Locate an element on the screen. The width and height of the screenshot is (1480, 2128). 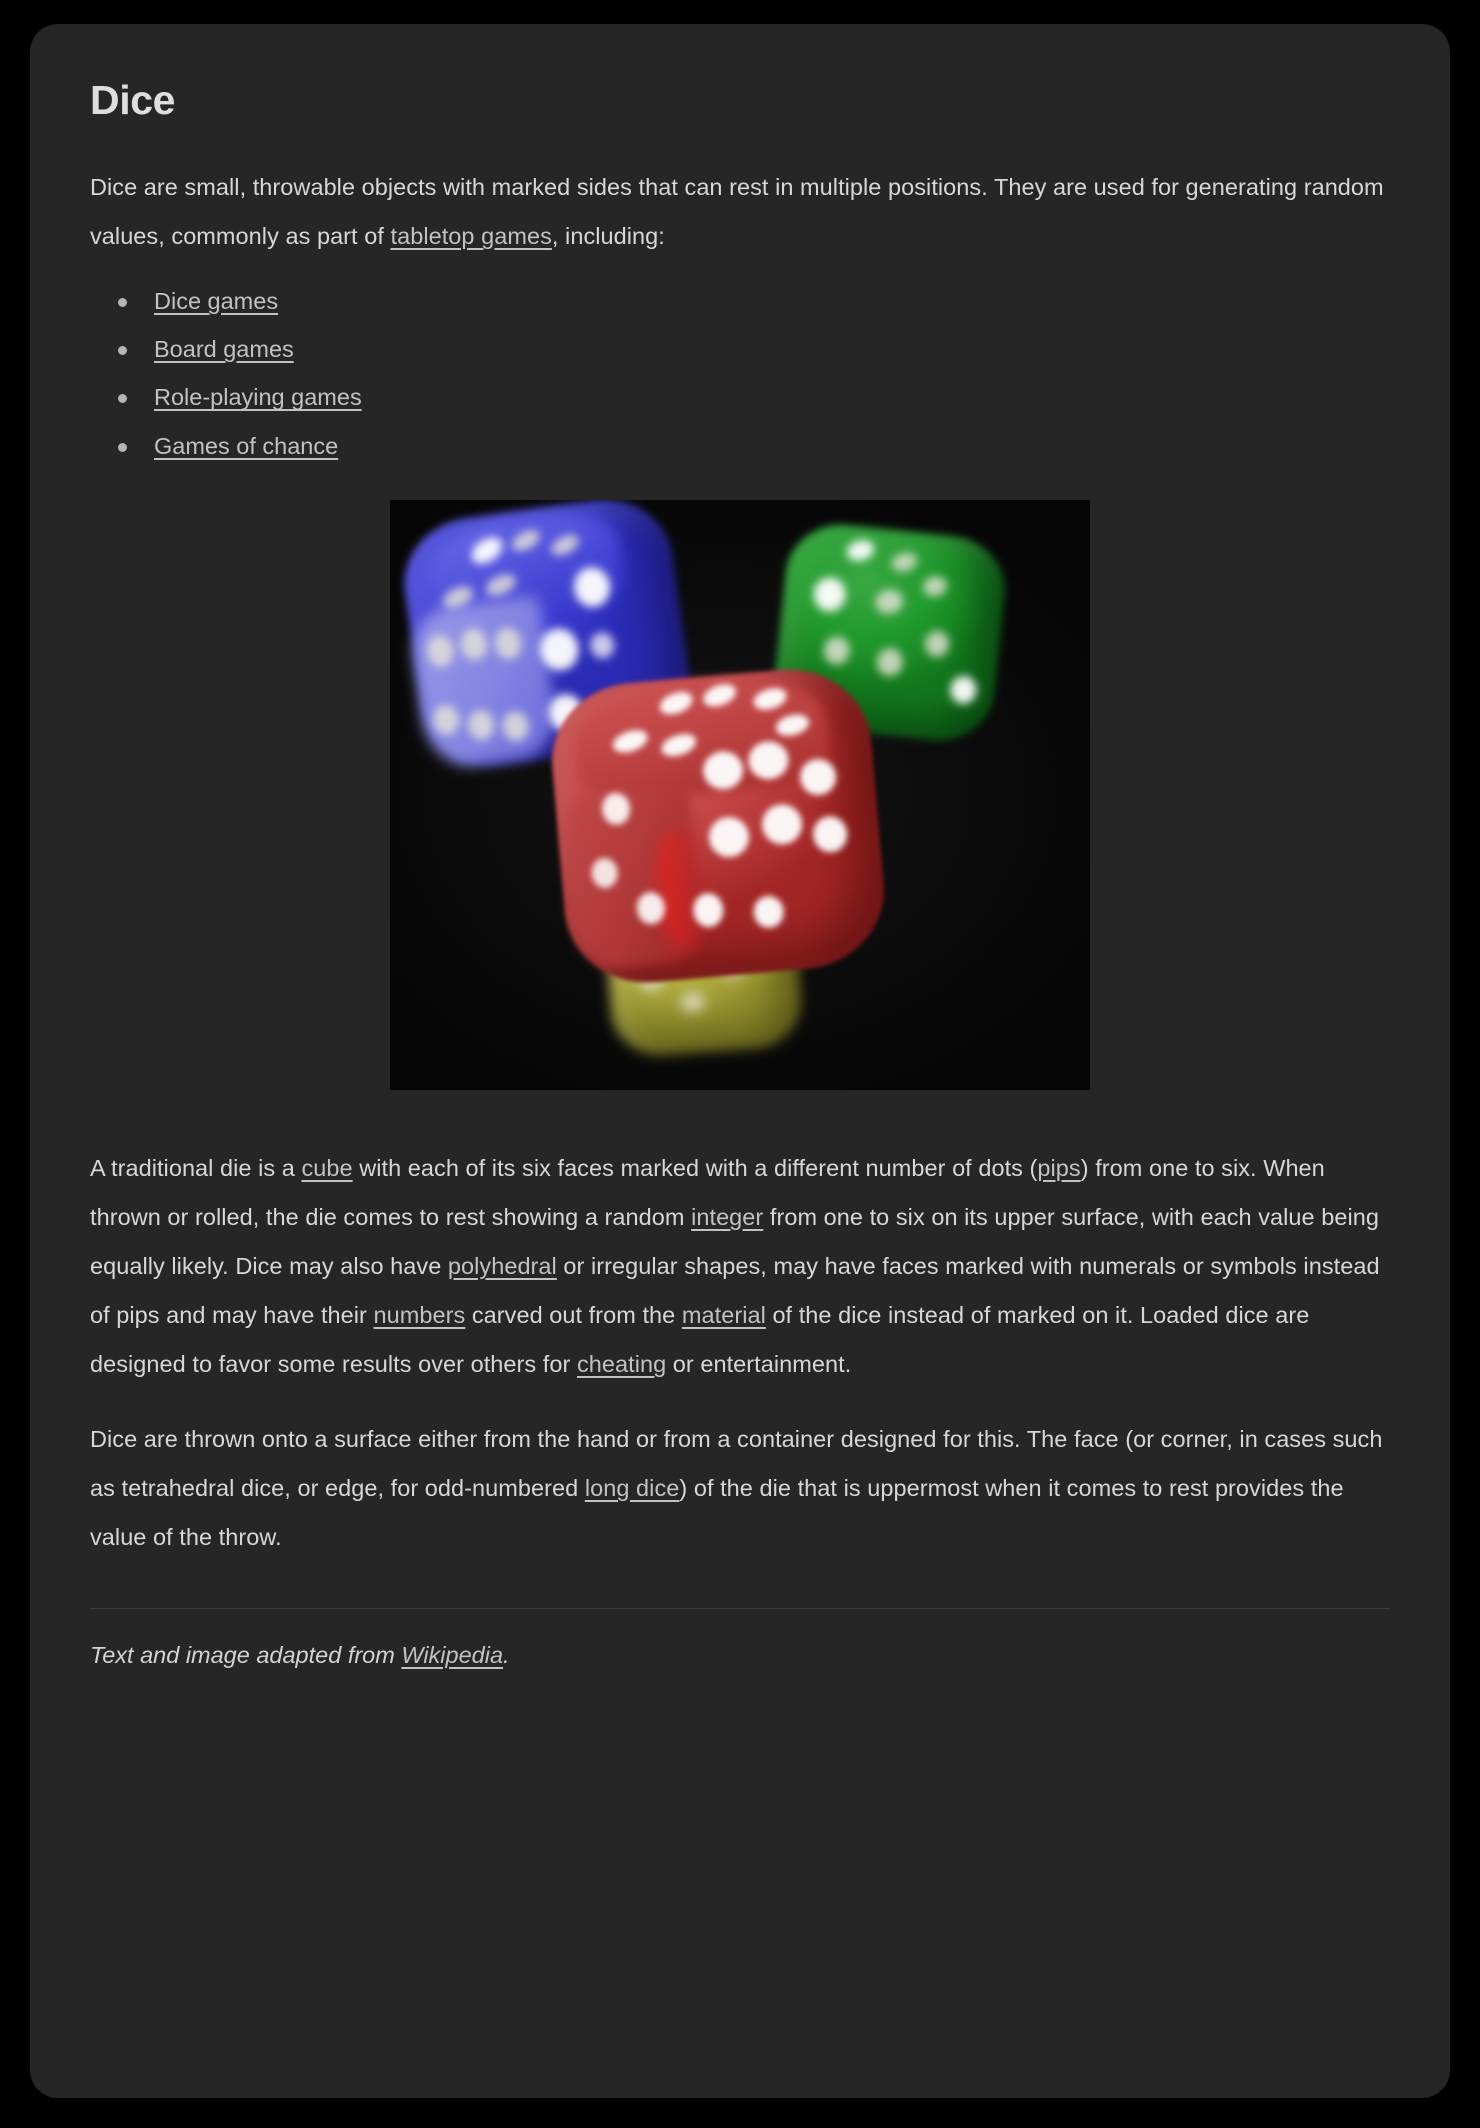
dice-image is located at coordinates (740, 794).